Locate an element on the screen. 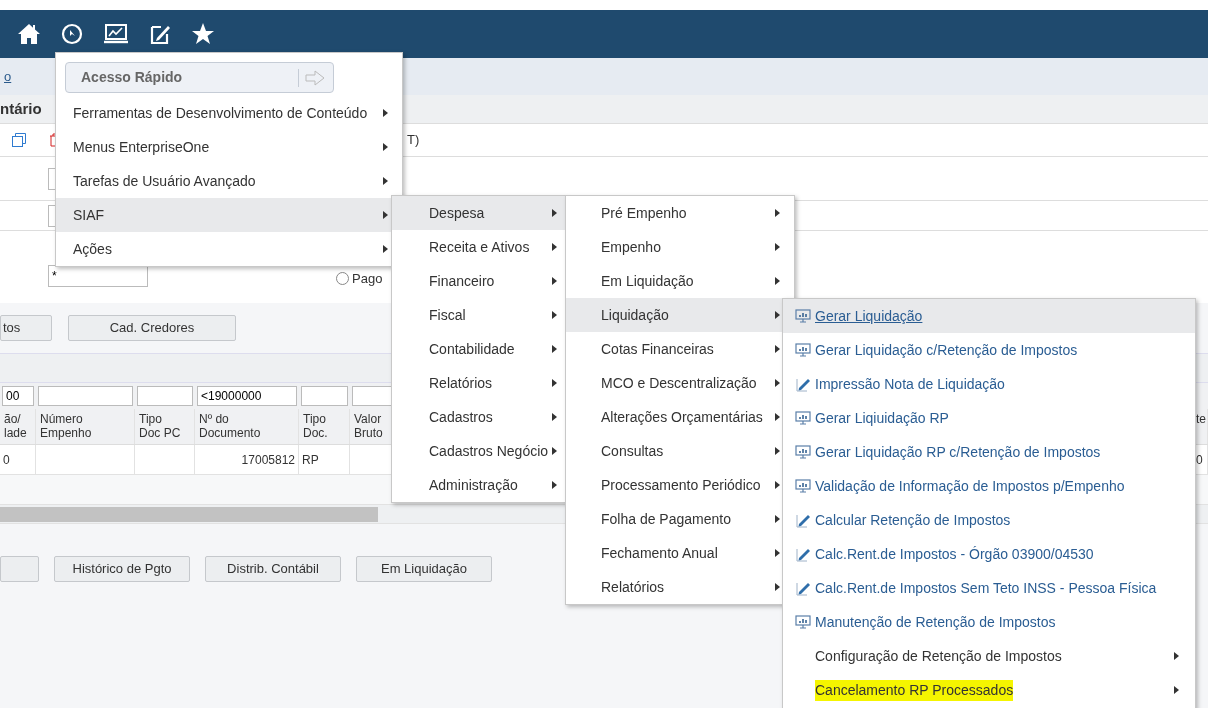 Image resolution: width=1208 pixels, height=708 pixels. menu-item: Impressão Nota de Liquidação is located at coordinates (989, 384).